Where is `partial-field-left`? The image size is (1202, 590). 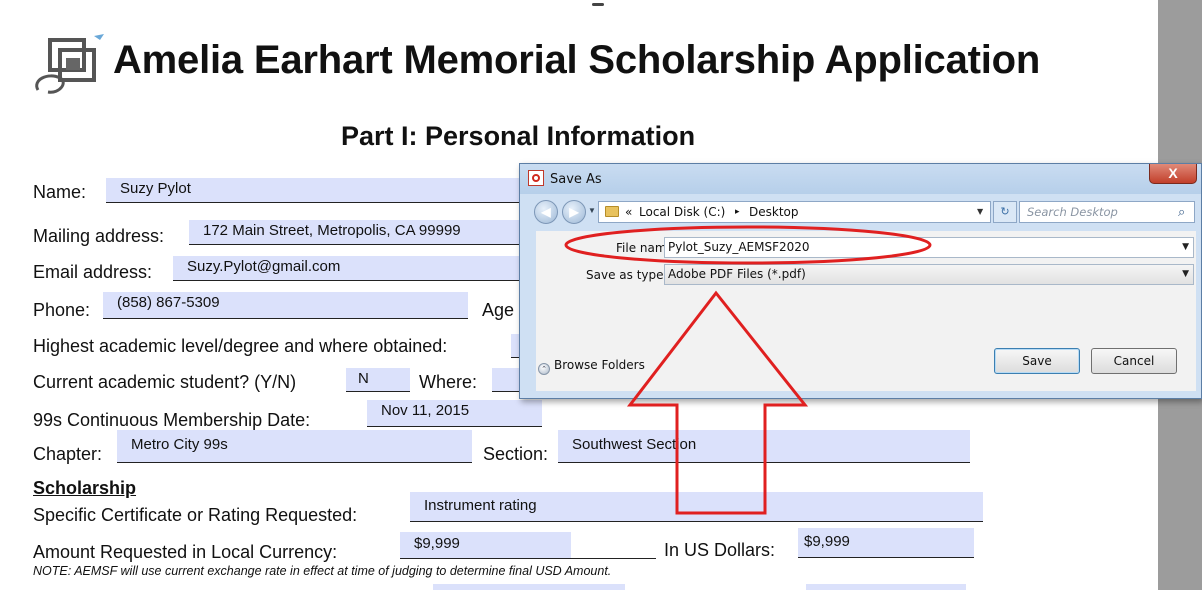
partial-field-left is located at coordinates (529, 587).